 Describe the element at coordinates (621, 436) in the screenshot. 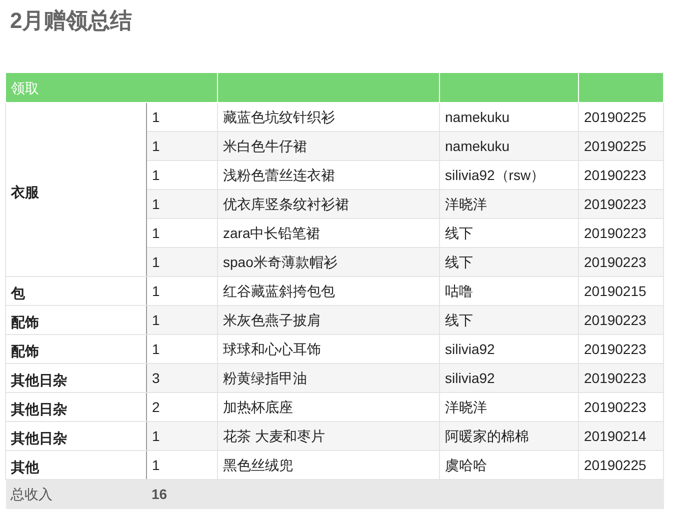

I see `date-cell: 20190214` at that location.